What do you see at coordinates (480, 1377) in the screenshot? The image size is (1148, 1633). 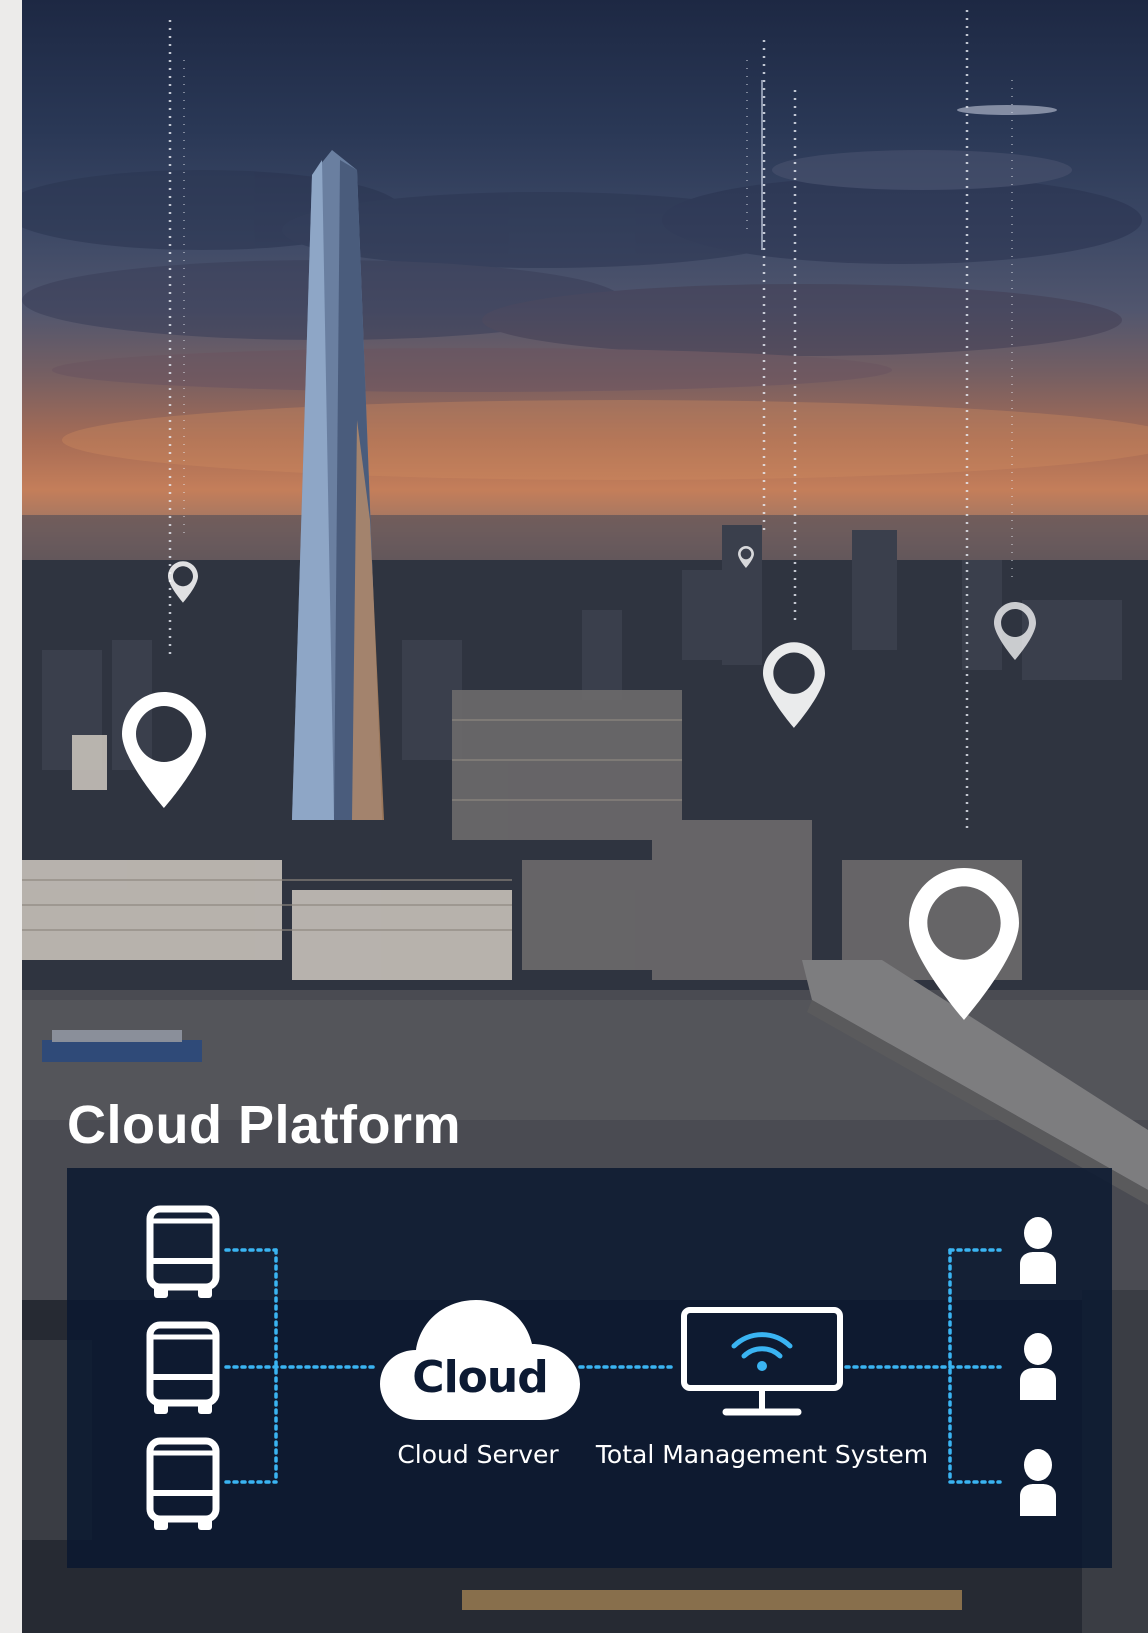 I see `cloud-word: Cloud` at bounding box center [480, 1377].